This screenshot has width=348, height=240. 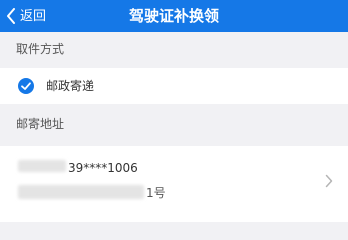 I want to click on address-line: 1号, so click(x=156, y=193).